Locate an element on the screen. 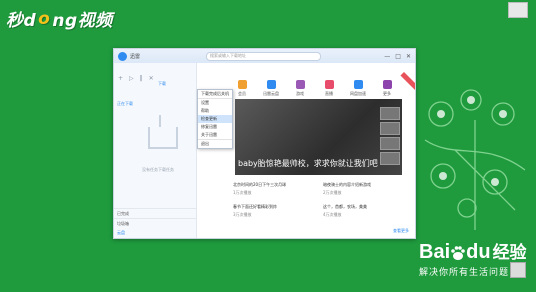 The height and width of the screenshot is (292, 536). sidebar: + ▷ ‖ ✕ 下载 正在下载 没有任务下载任务 已完成 垃圾箱 云盘 is located at coordinates (155, 150).